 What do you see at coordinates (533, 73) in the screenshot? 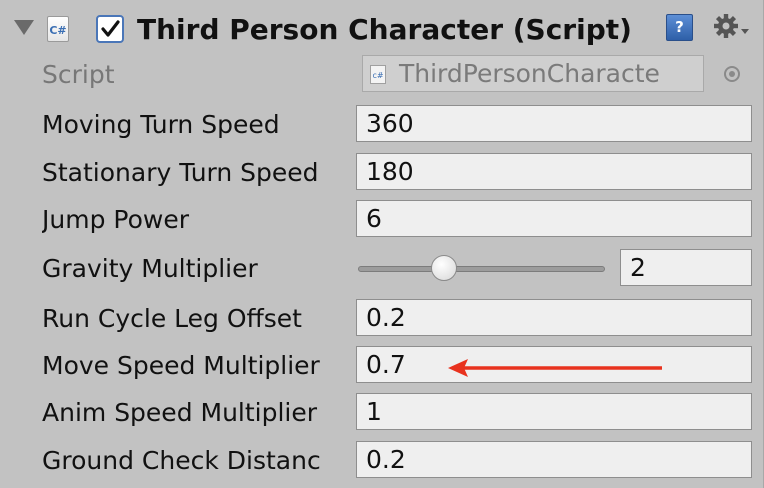
I see `script-object-field: ThirdPersonCharacte` at bounding box center [533, 73].